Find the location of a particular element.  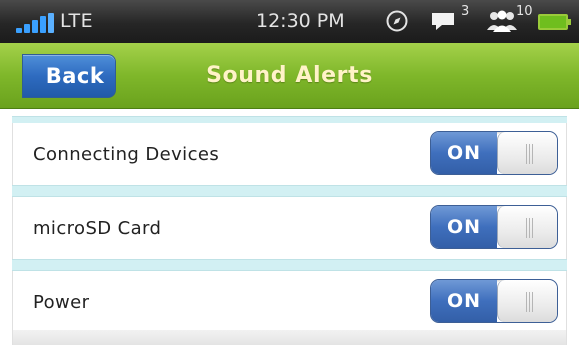

list-bottom-edge is located at coordinates (289, 337).